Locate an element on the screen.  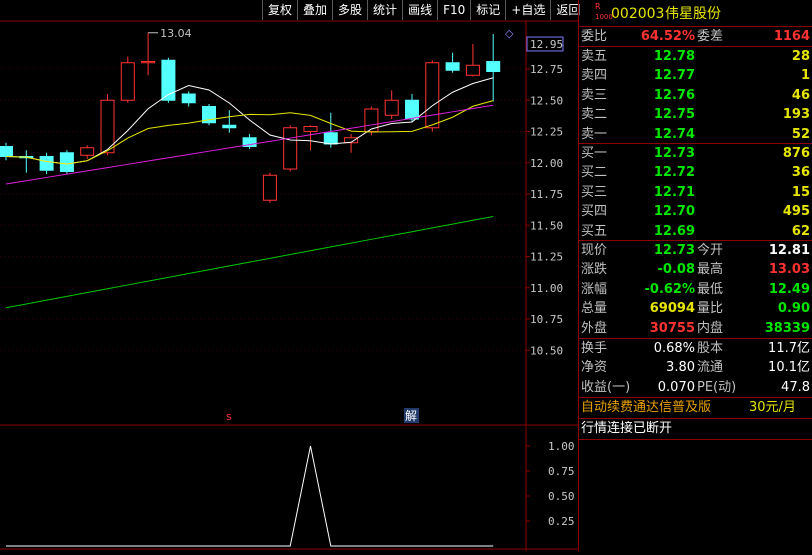
level-volume: 36 is located at coordinates (800, 173).